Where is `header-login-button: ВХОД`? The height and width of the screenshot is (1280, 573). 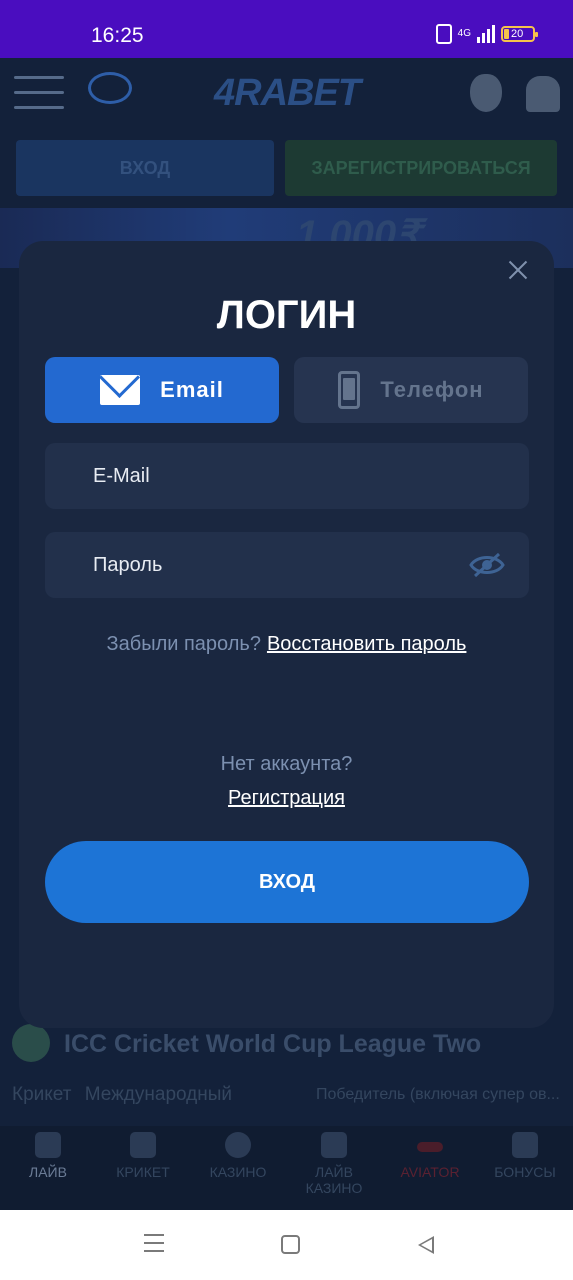 header-login-button: ВХОД is located at coordinates (145, 168).